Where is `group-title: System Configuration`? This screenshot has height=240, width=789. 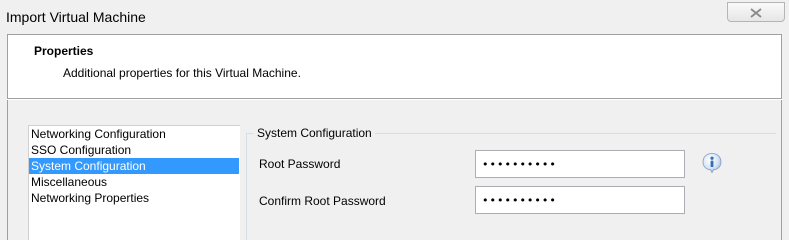
group-title: System Configuration is located at coordinates (314, 133).